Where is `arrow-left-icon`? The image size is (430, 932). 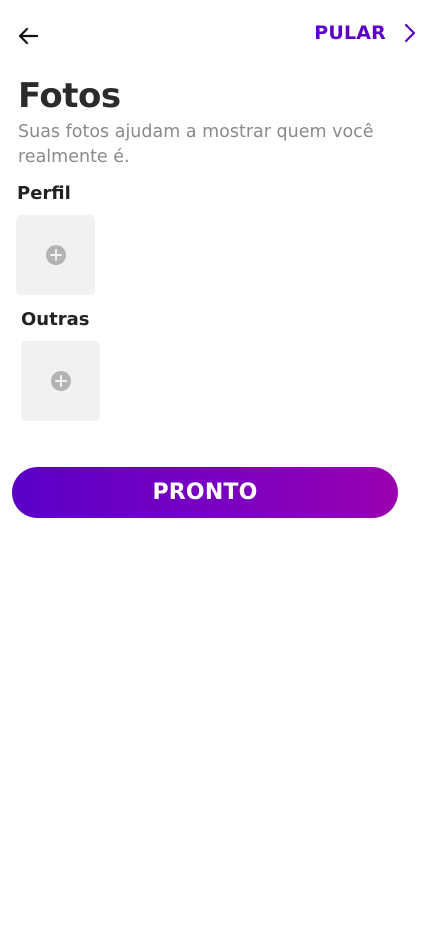 arrow-left-icon is located at coordinates (28, 36).